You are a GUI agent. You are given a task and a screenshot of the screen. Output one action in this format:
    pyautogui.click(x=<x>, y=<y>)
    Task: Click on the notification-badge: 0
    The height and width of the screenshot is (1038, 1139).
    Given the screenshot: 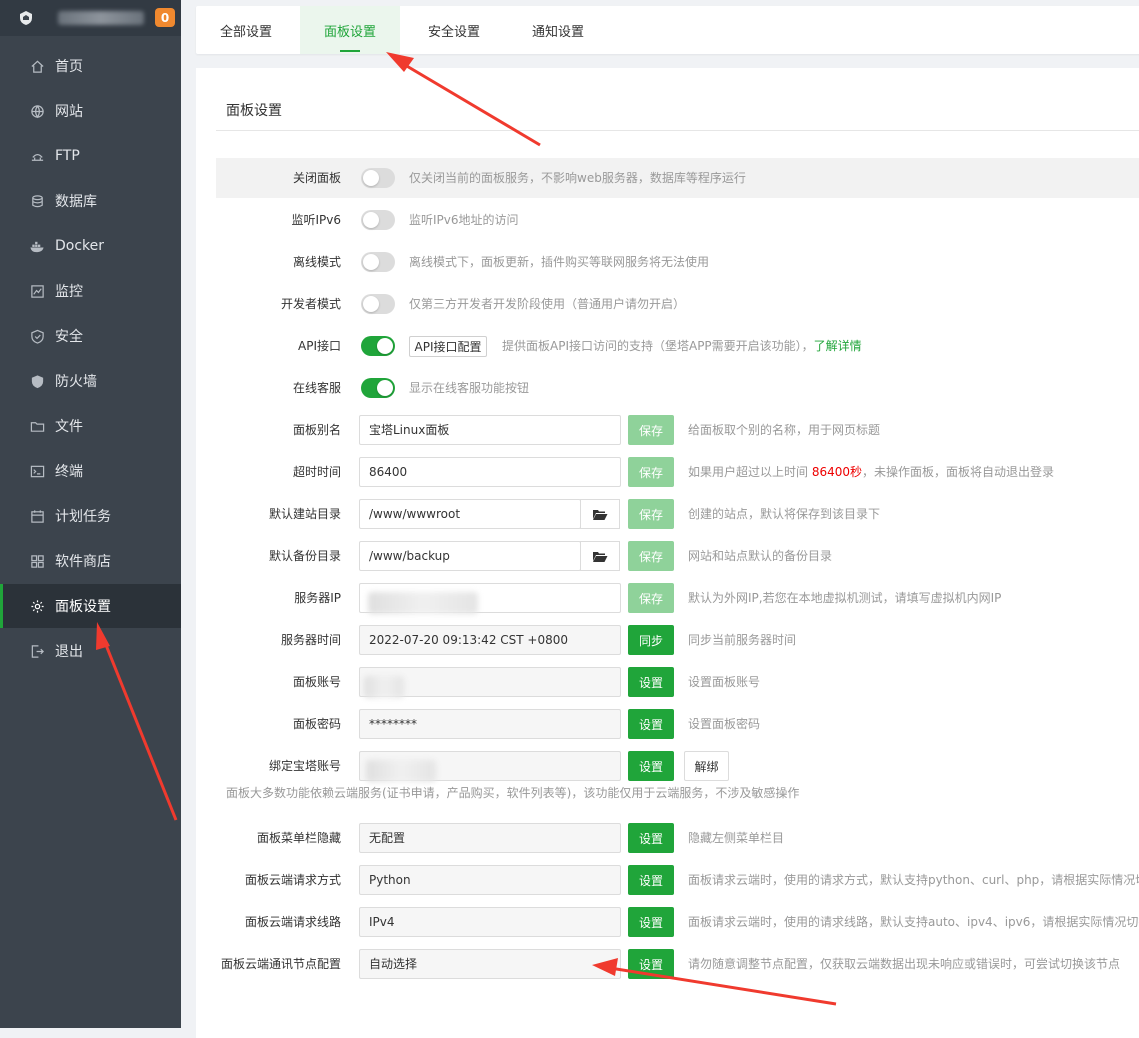 What is the action you would take?
    pyautogui.click(x=165, y=17)
    